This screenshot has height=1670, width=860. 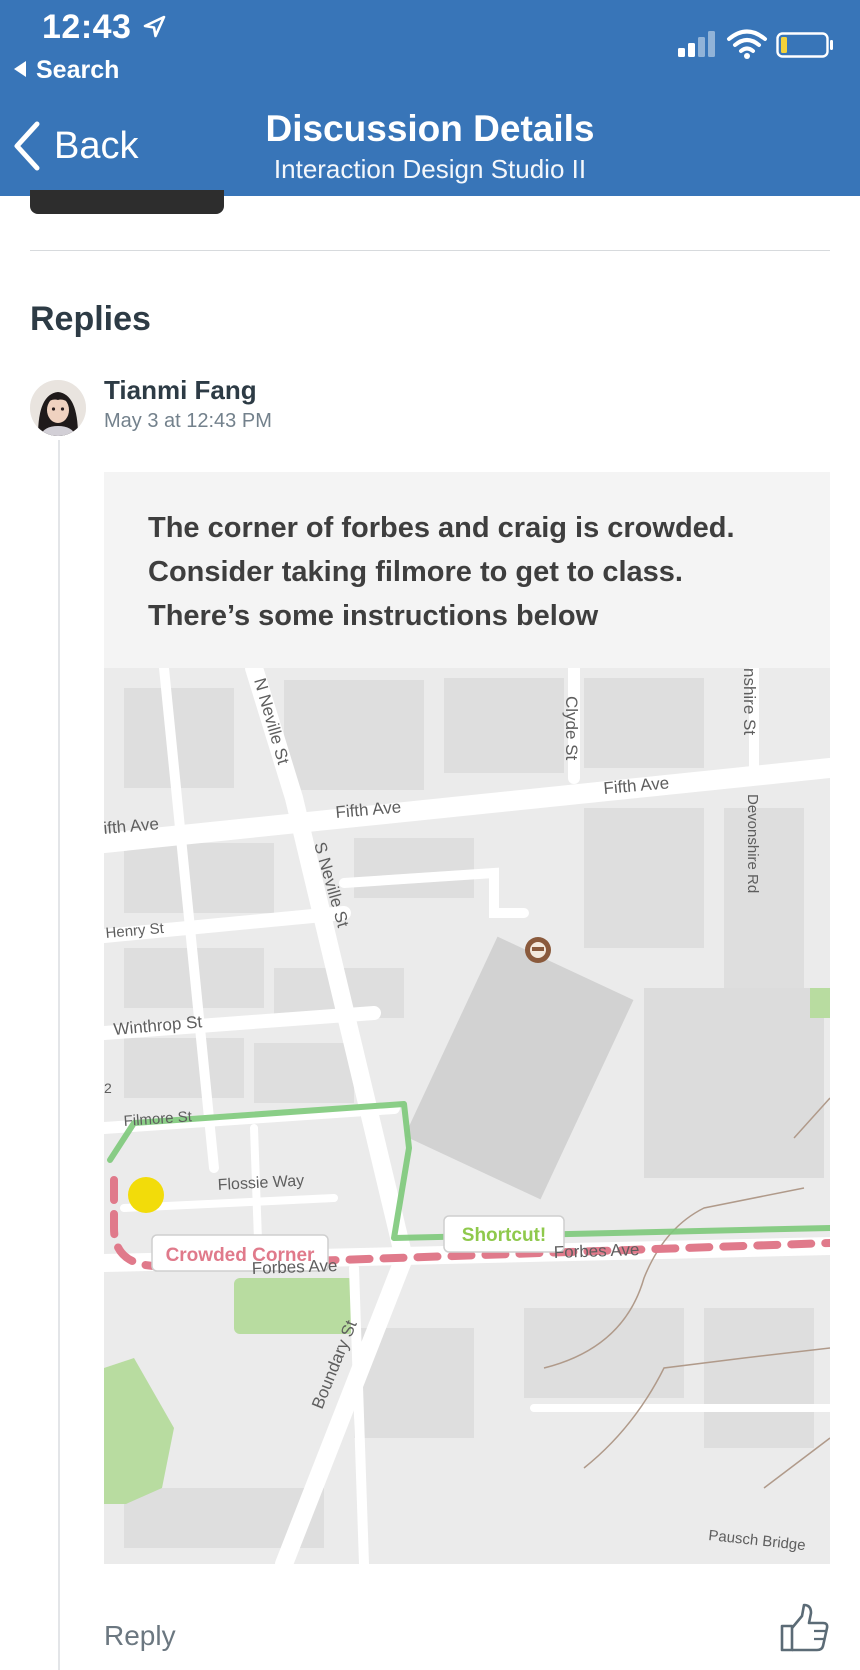 What do you see at coordinates (154, 26) in the screenshot?
I see `location-arrow-icon` at bounding box center [154, 26].